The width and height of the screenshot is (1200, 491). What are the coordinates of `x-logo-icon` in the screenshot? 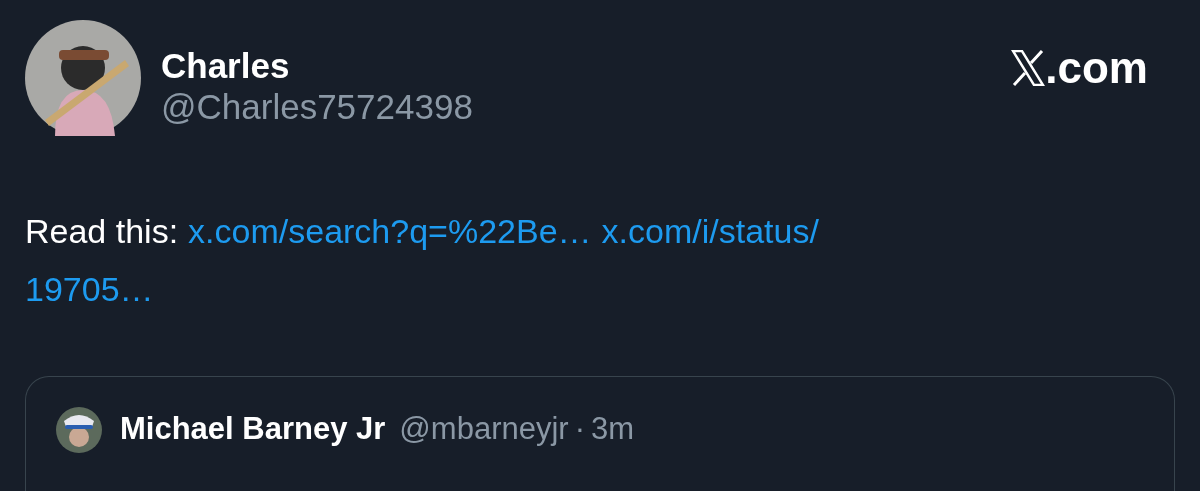 It's located at (1028, 68).